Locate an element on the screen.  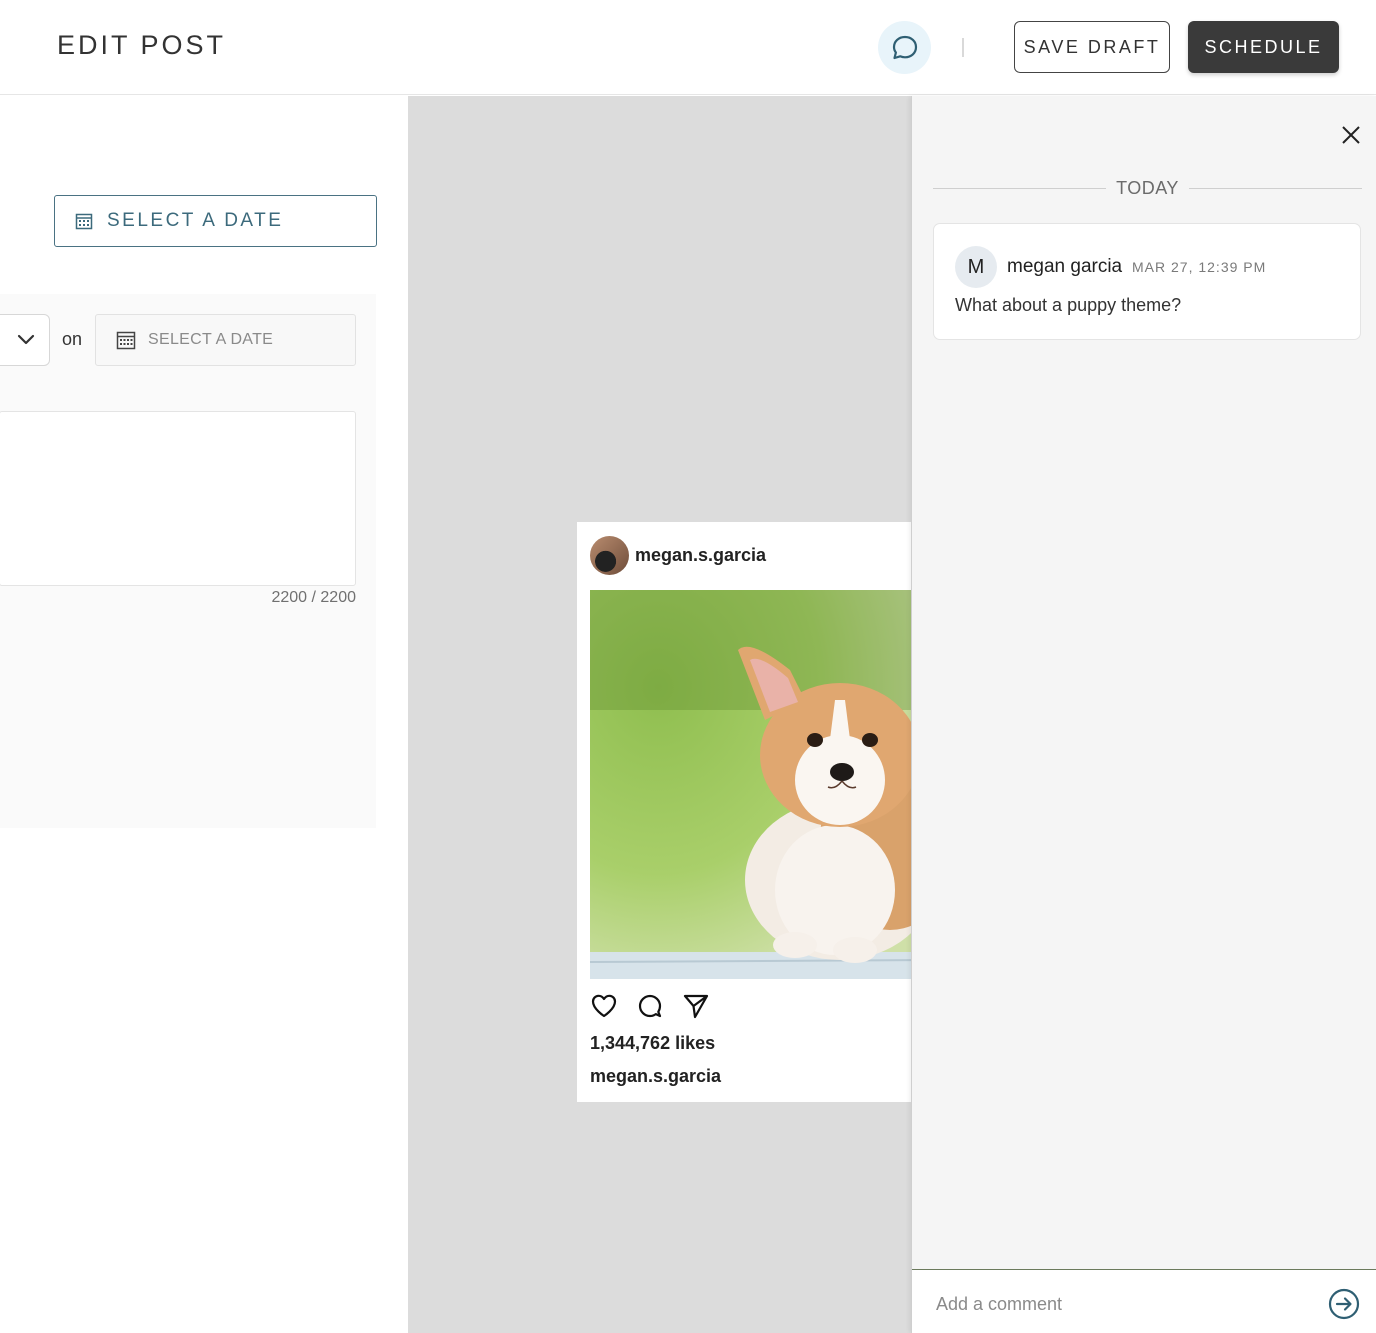
page-title: EDIT POST is located at coordinates (142, 45).